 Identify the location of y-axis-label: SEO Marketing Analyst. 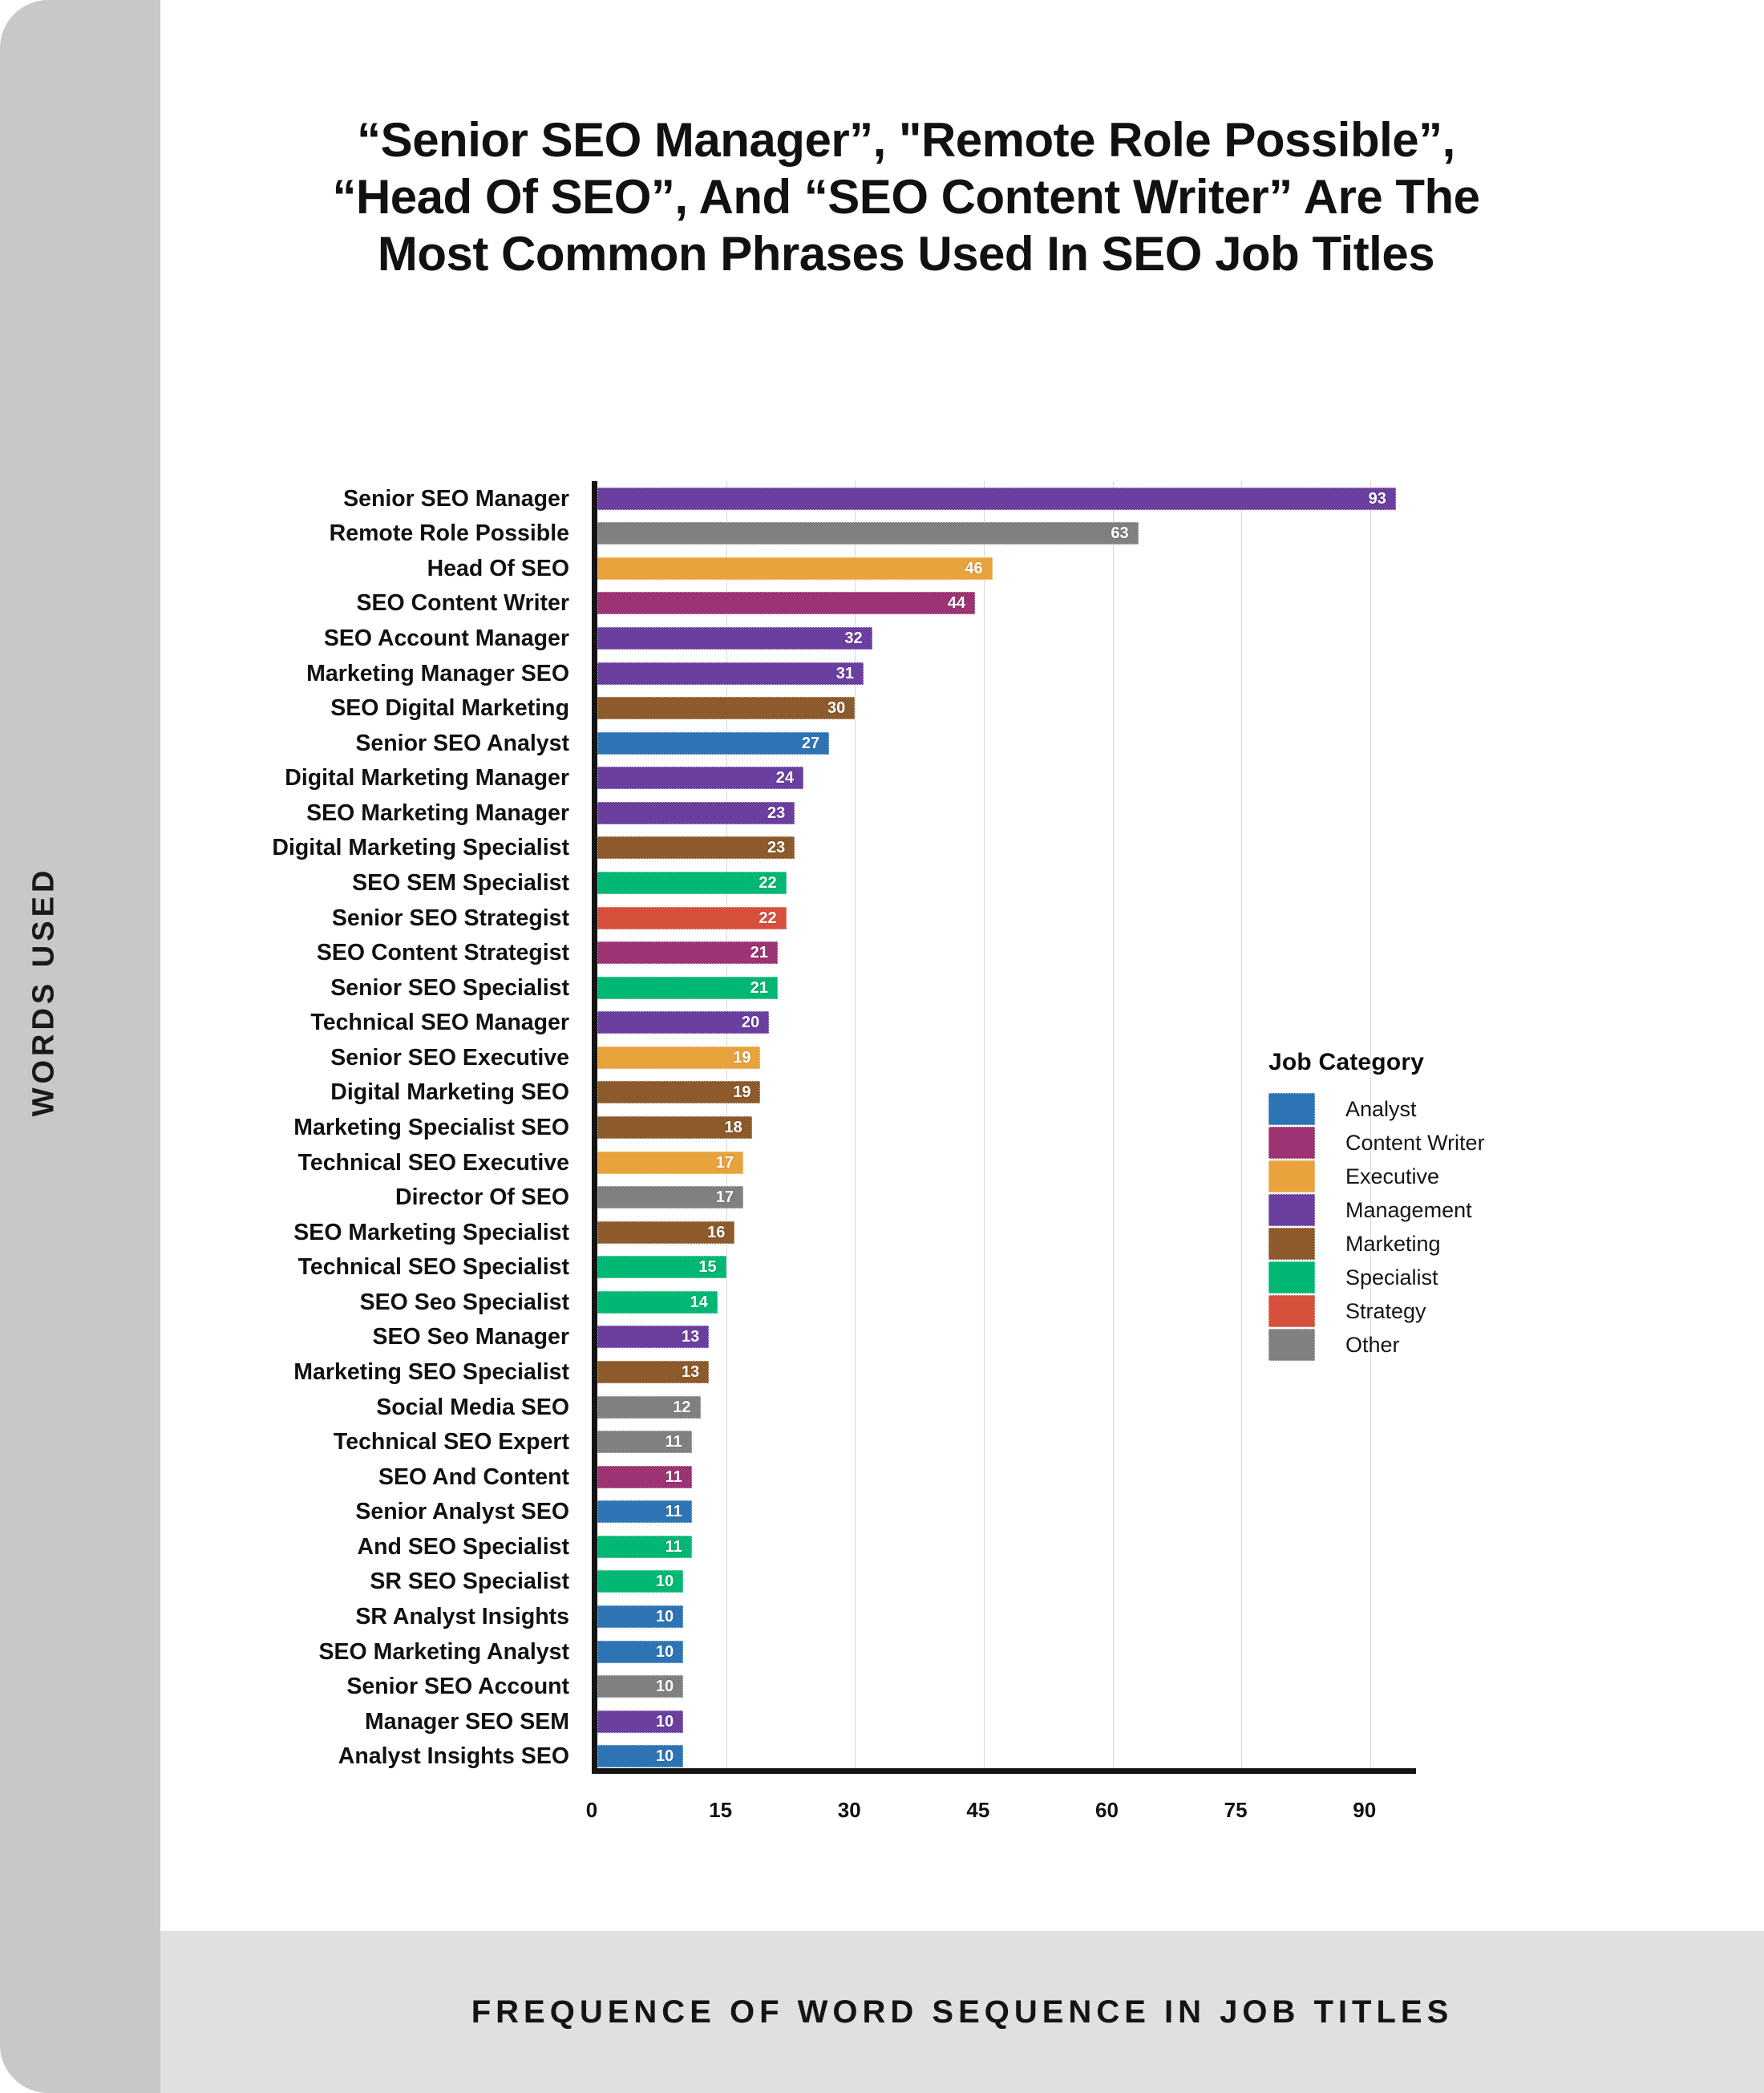
(443, 1651).